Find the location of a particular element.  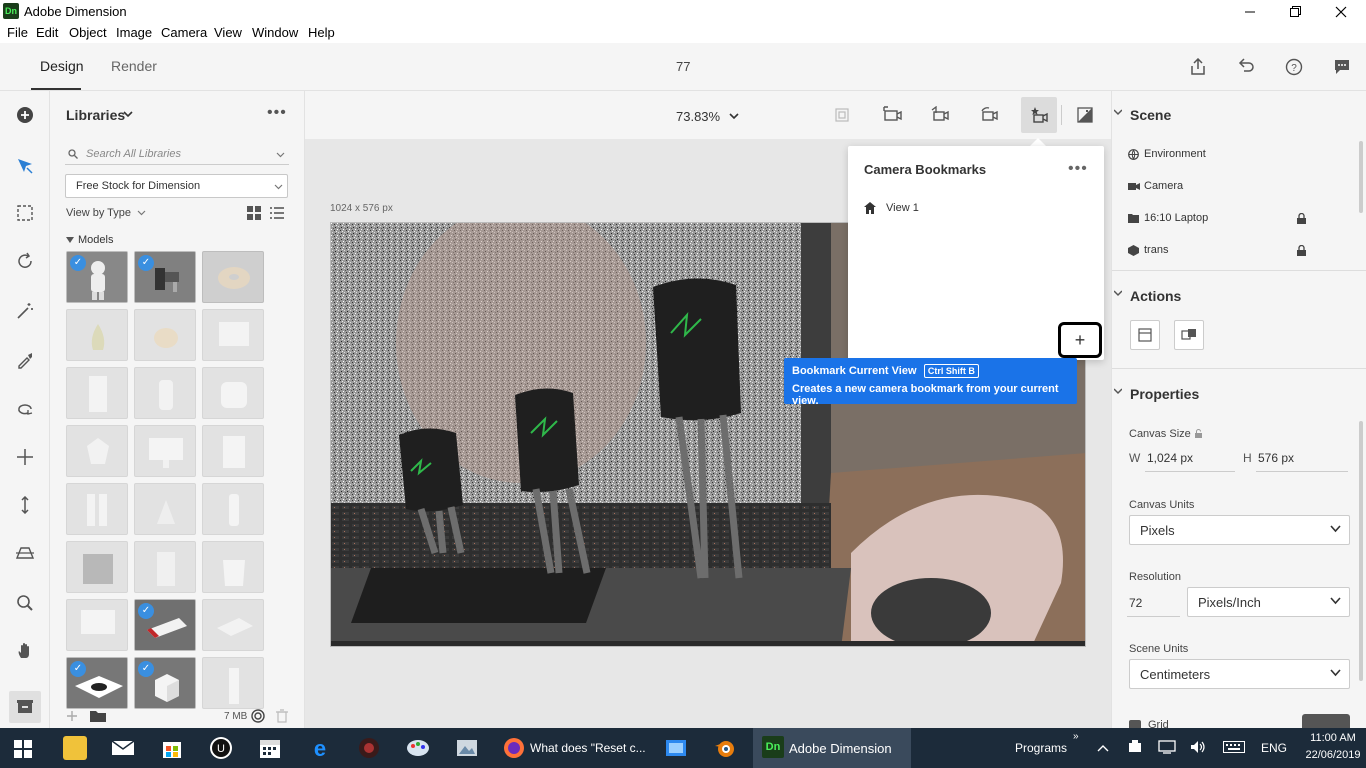

menu-view: View is located at coordinates (228, 32).